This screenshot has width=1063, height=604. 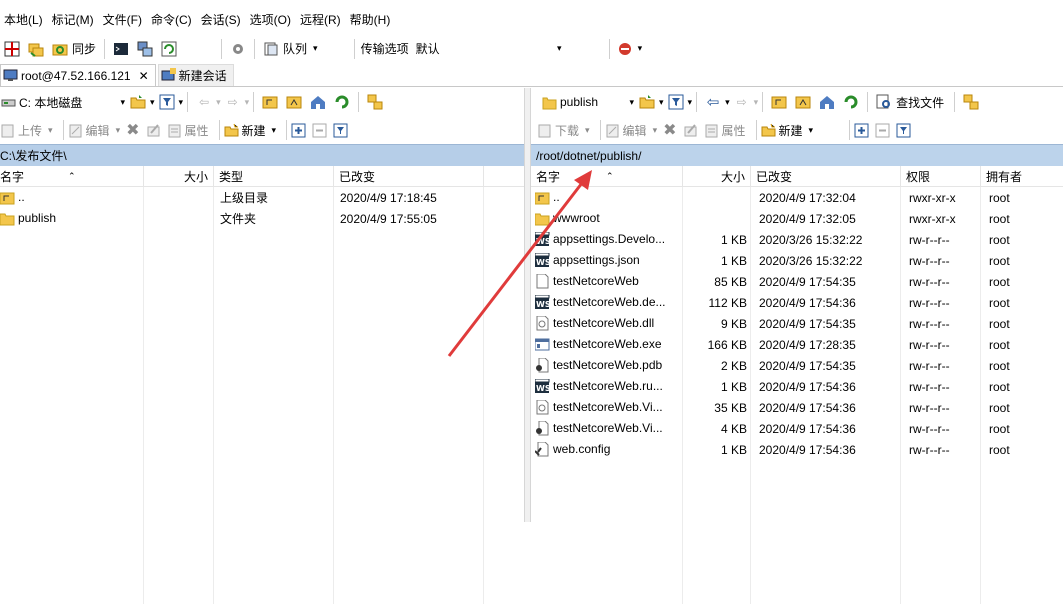 I want to click on column-header-permissions: 权限, so click(x=941, y=176).